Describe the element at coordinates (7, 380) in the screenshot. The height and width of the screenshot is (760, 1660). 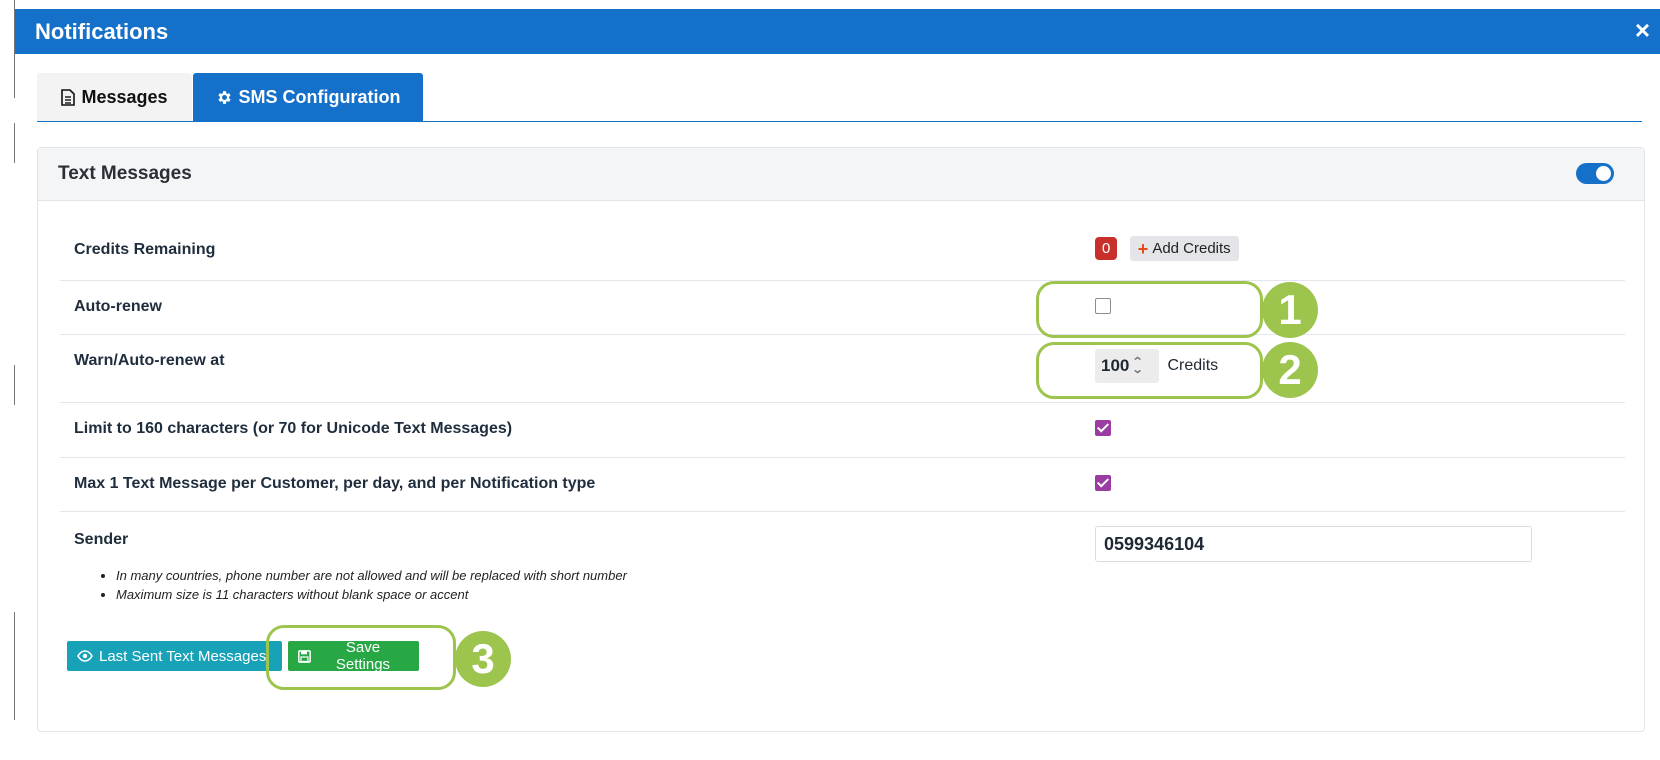
I see `background-page-edge` at that location.